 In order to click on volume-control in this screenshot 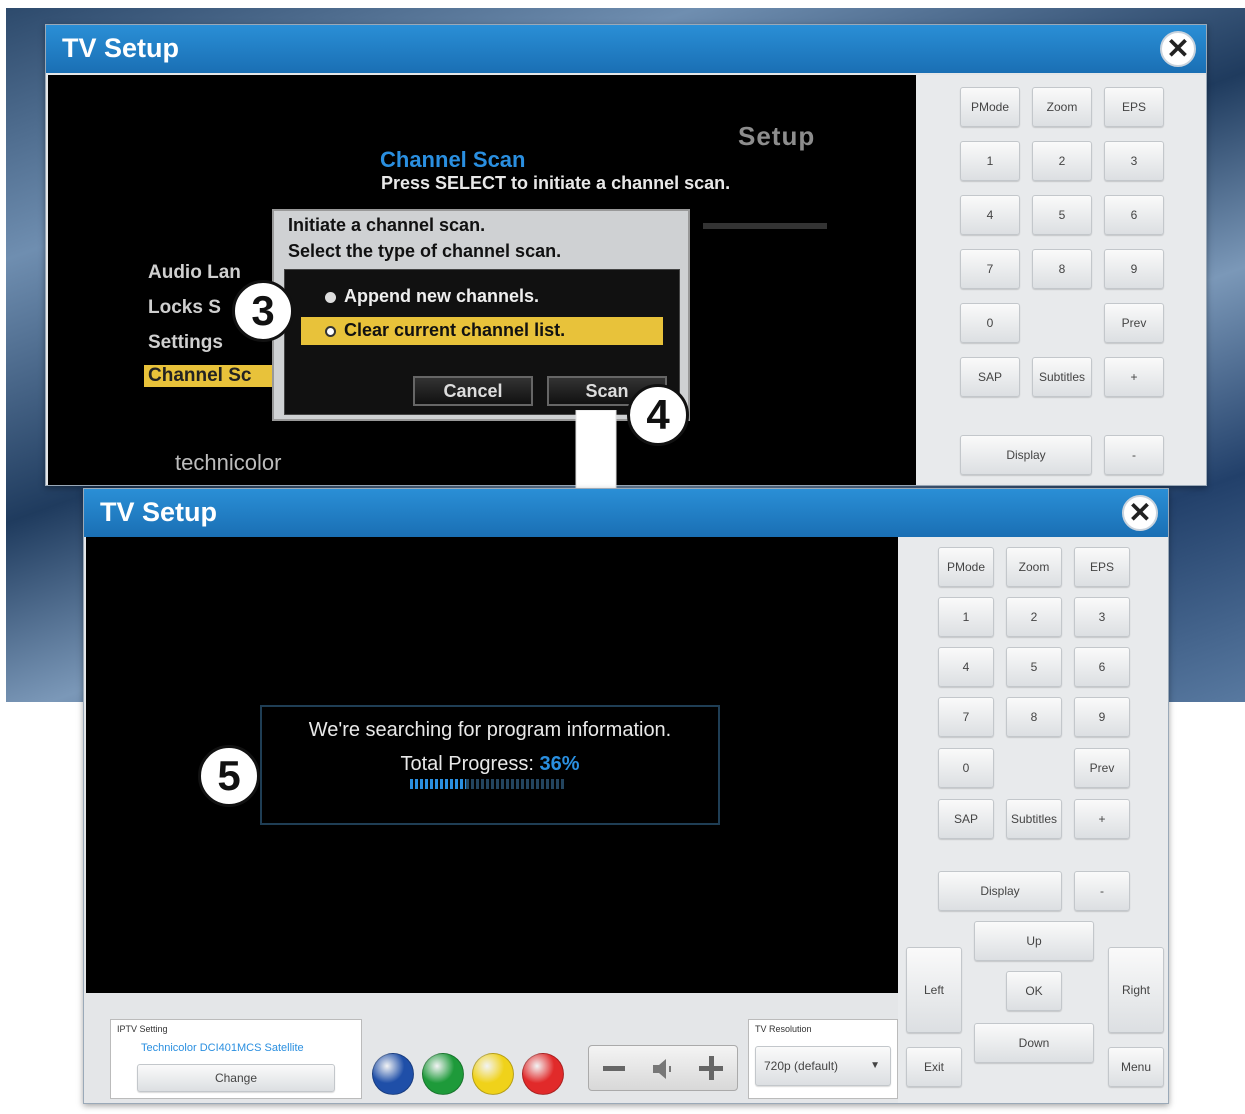, I will do `click(663, 1068)`.